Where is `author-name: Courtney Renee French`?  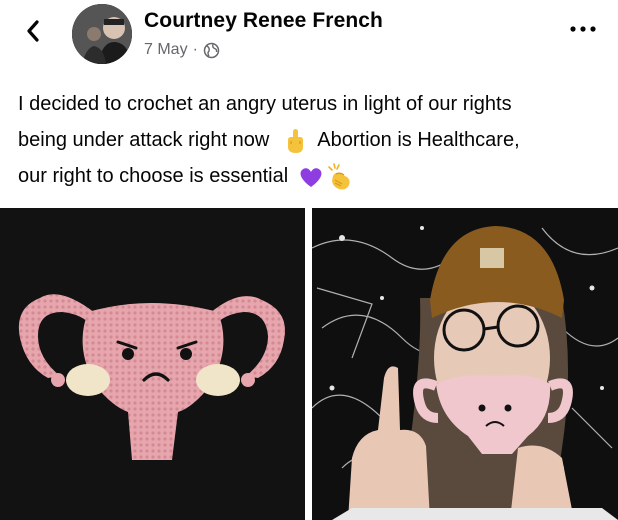
author-name: Courtney Renee French is located at coordinates (263, 21).